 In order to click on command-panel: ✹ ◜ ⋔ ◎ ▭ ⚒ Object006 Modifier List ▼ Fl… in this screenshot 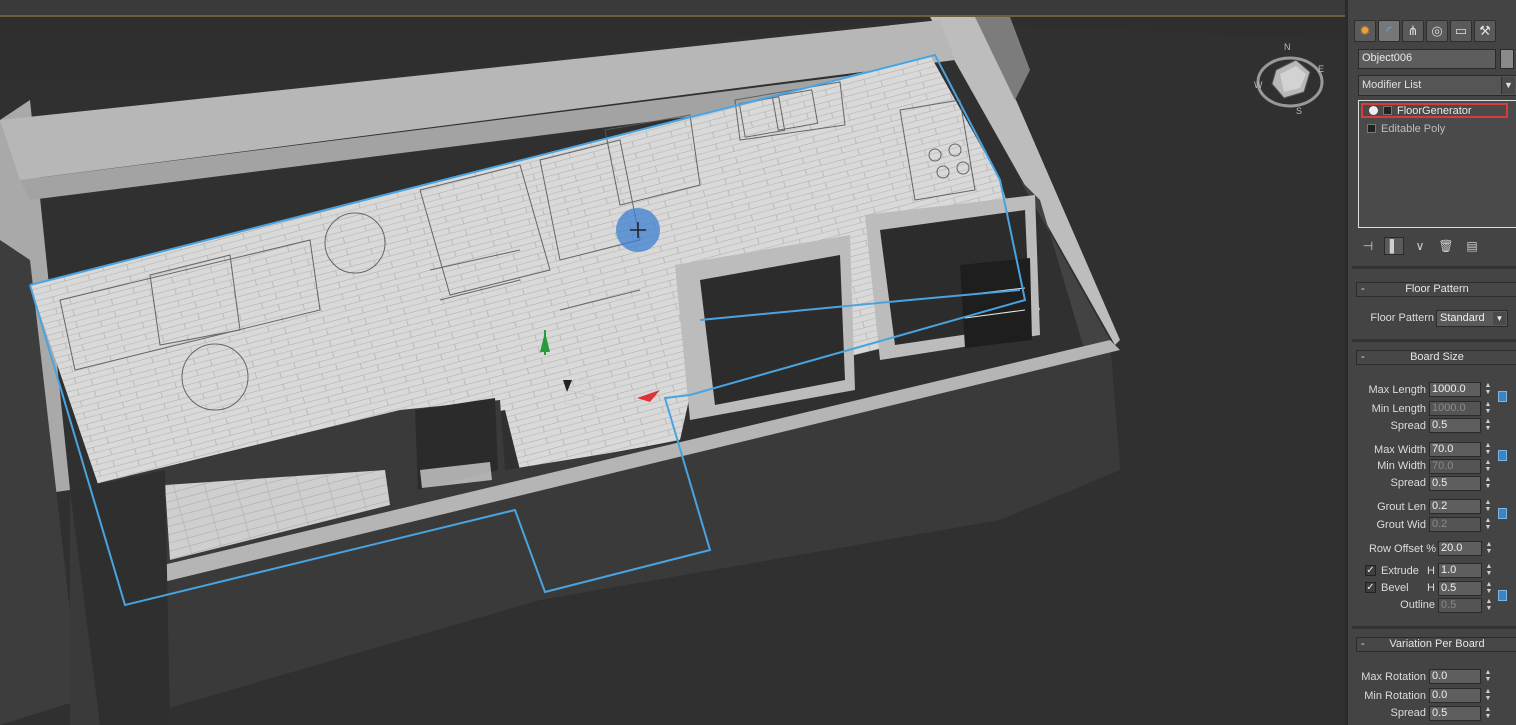, I will do `click(1430, 362)`.